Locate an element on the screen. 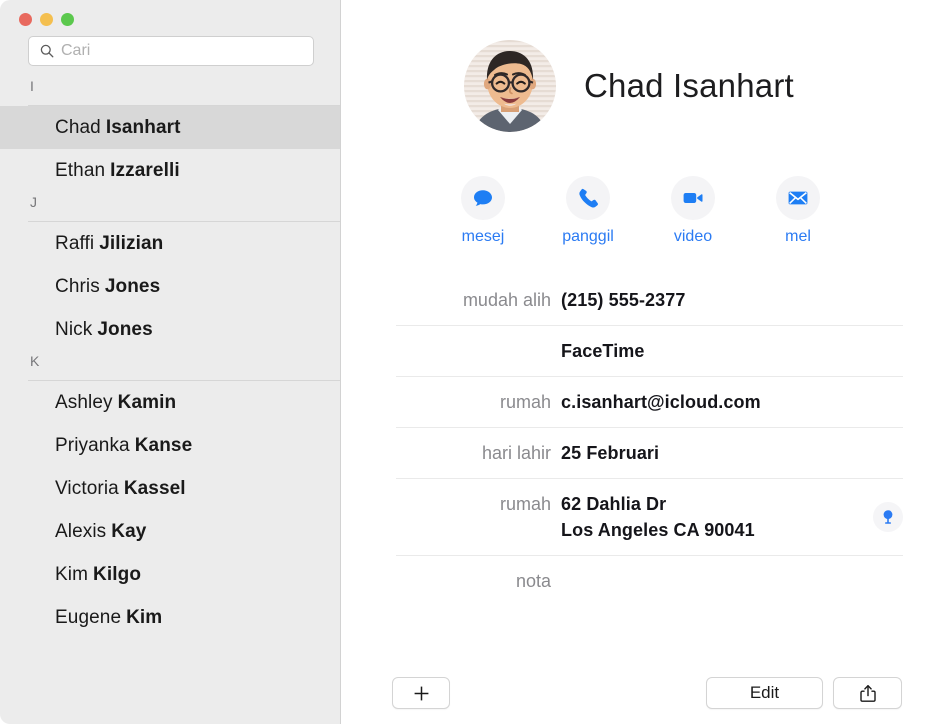 This screenshot has width=931, height=724. contact-row-ashley-kamin: Ashley Kamin is located at coordinates (170, 402).